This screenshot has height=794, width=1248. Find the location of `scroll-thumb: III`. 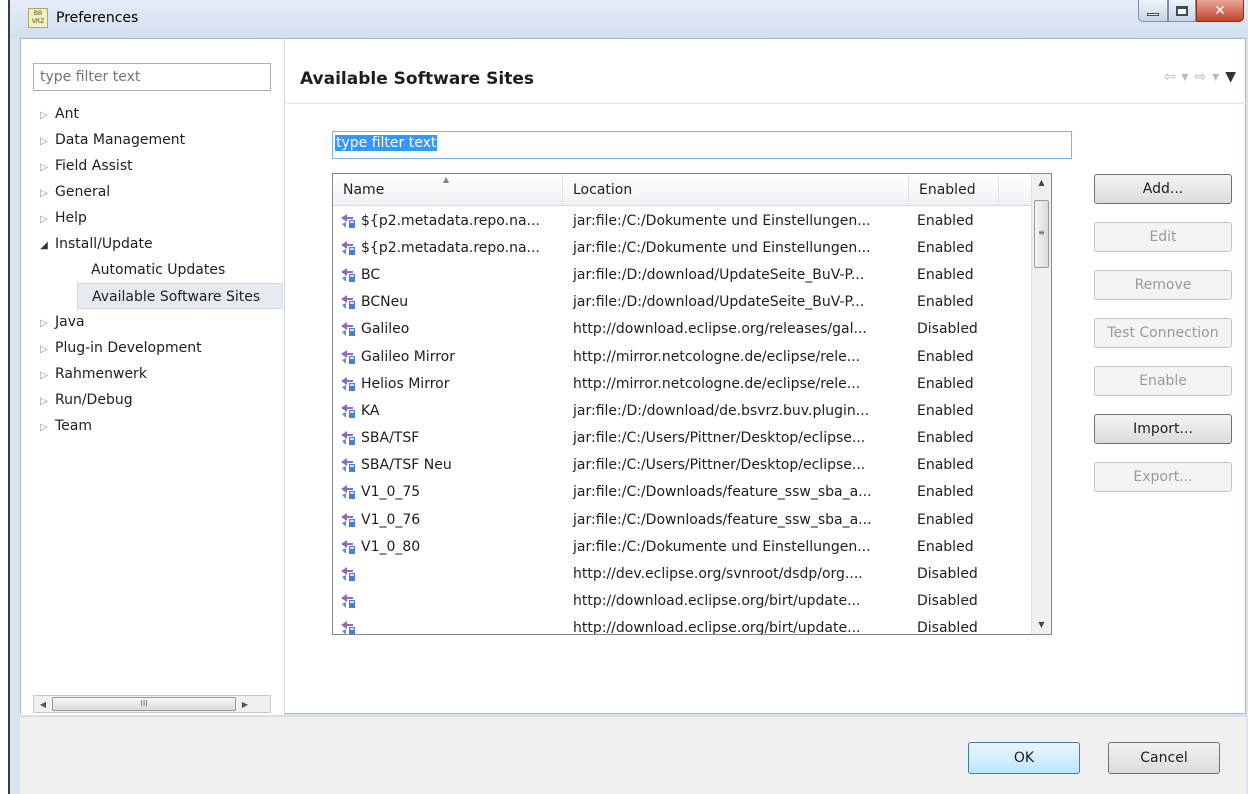

scroll-thumb: III is located at coordinates (144, 704).